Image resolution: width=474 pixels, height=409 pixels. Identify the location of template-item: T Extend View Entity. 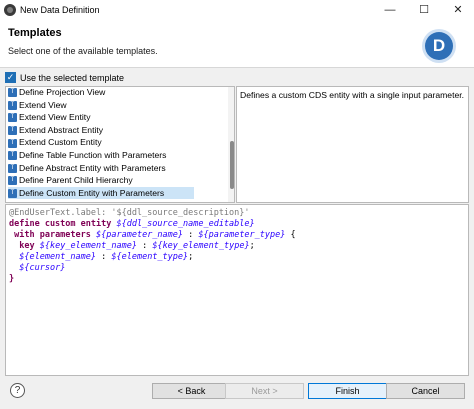
(101, 117).